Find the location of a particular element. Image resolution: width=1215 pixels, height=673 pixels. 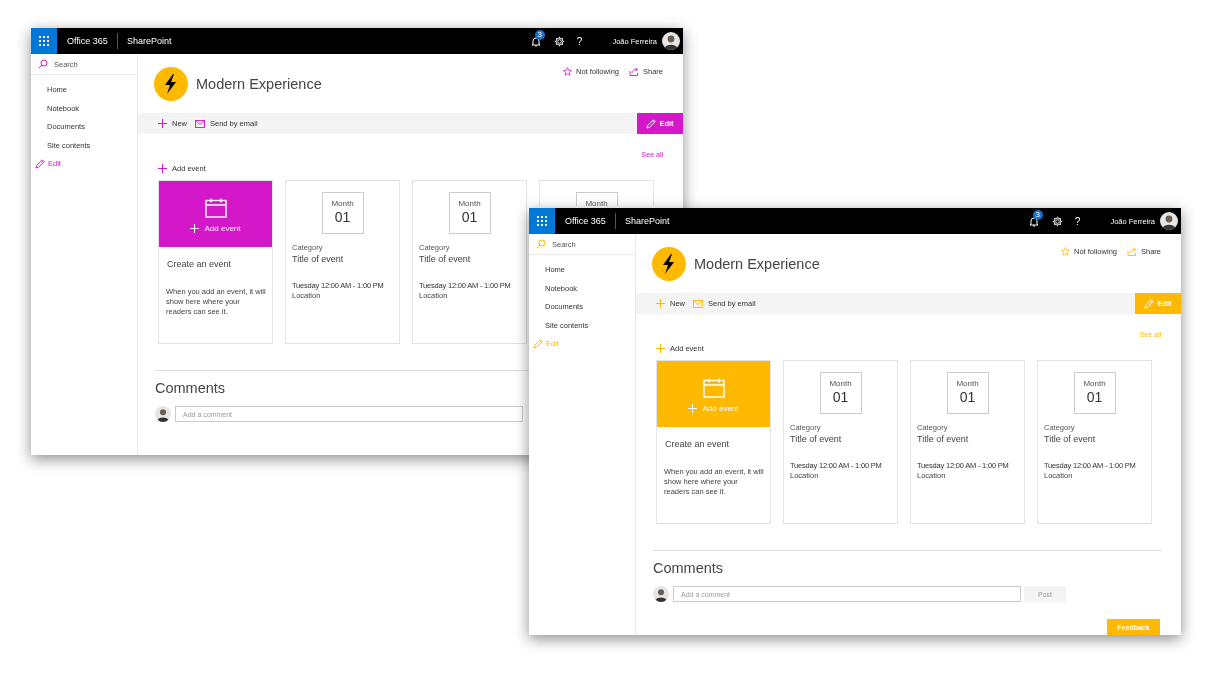

add-event-tile: Add event is located at coordinates (215, 214).